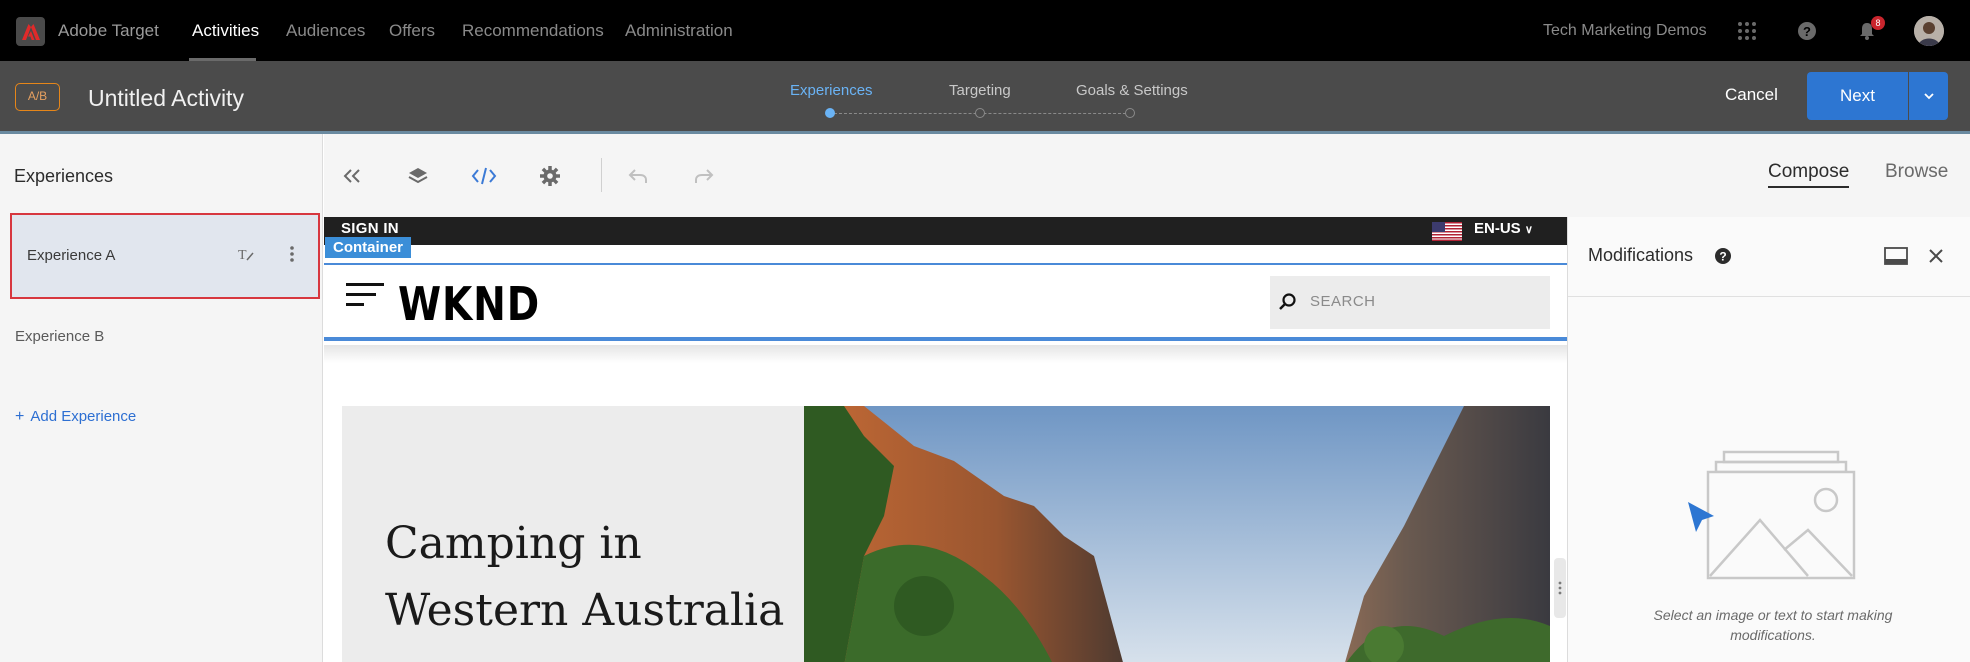 The height and width of the screenshot is (662, 1970). I want to click on adobe-logo-icon, so click(30, 31).